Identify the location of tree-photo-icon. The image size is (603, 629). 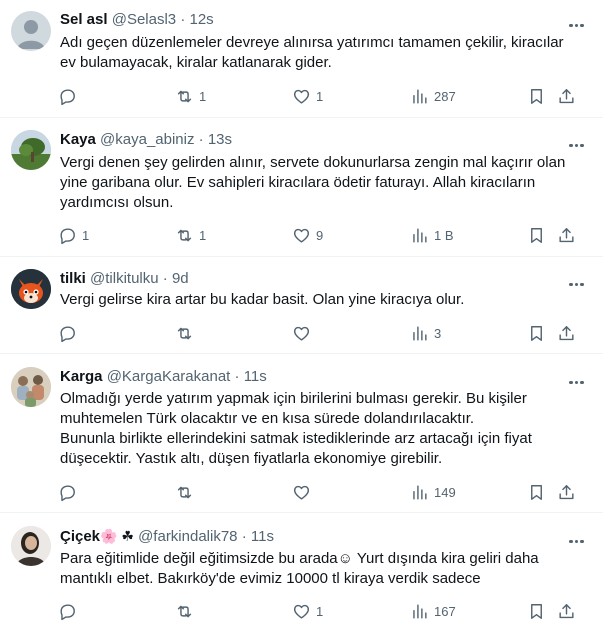
(31, 150).